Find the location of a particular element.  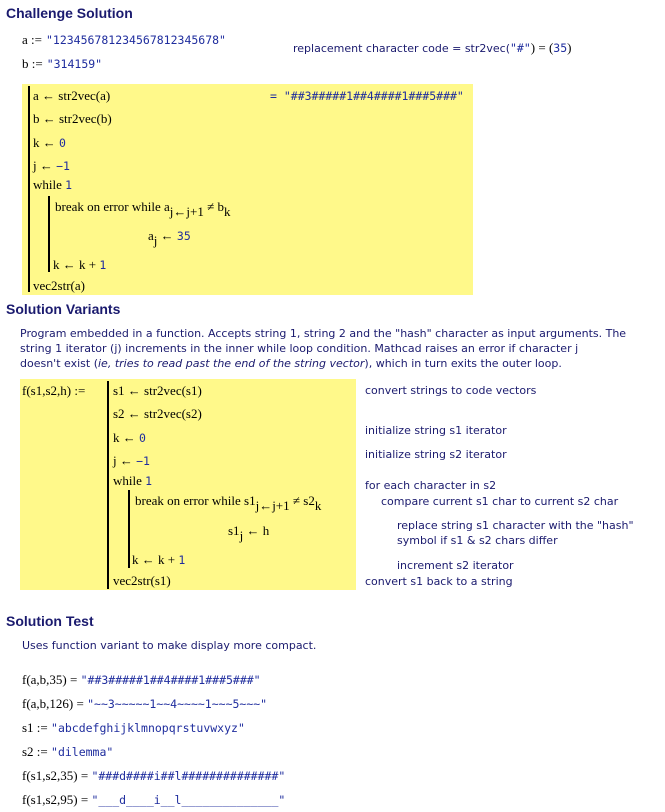

section-heading-test: Solution Test is located at coordinates (50, 621).